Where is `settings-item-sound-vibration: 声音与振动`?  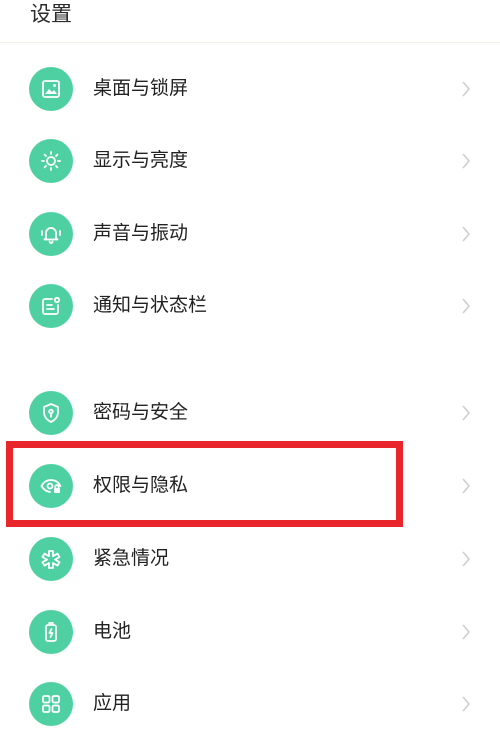
settings-item-sound-vibration: 声音与振动 is located at coordinates (250, 236).